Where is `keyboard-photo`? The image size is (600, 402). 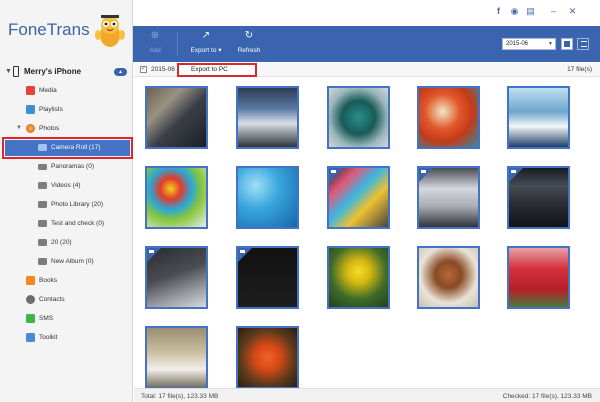 keyboard-photo is located at coordinates (176, 277).